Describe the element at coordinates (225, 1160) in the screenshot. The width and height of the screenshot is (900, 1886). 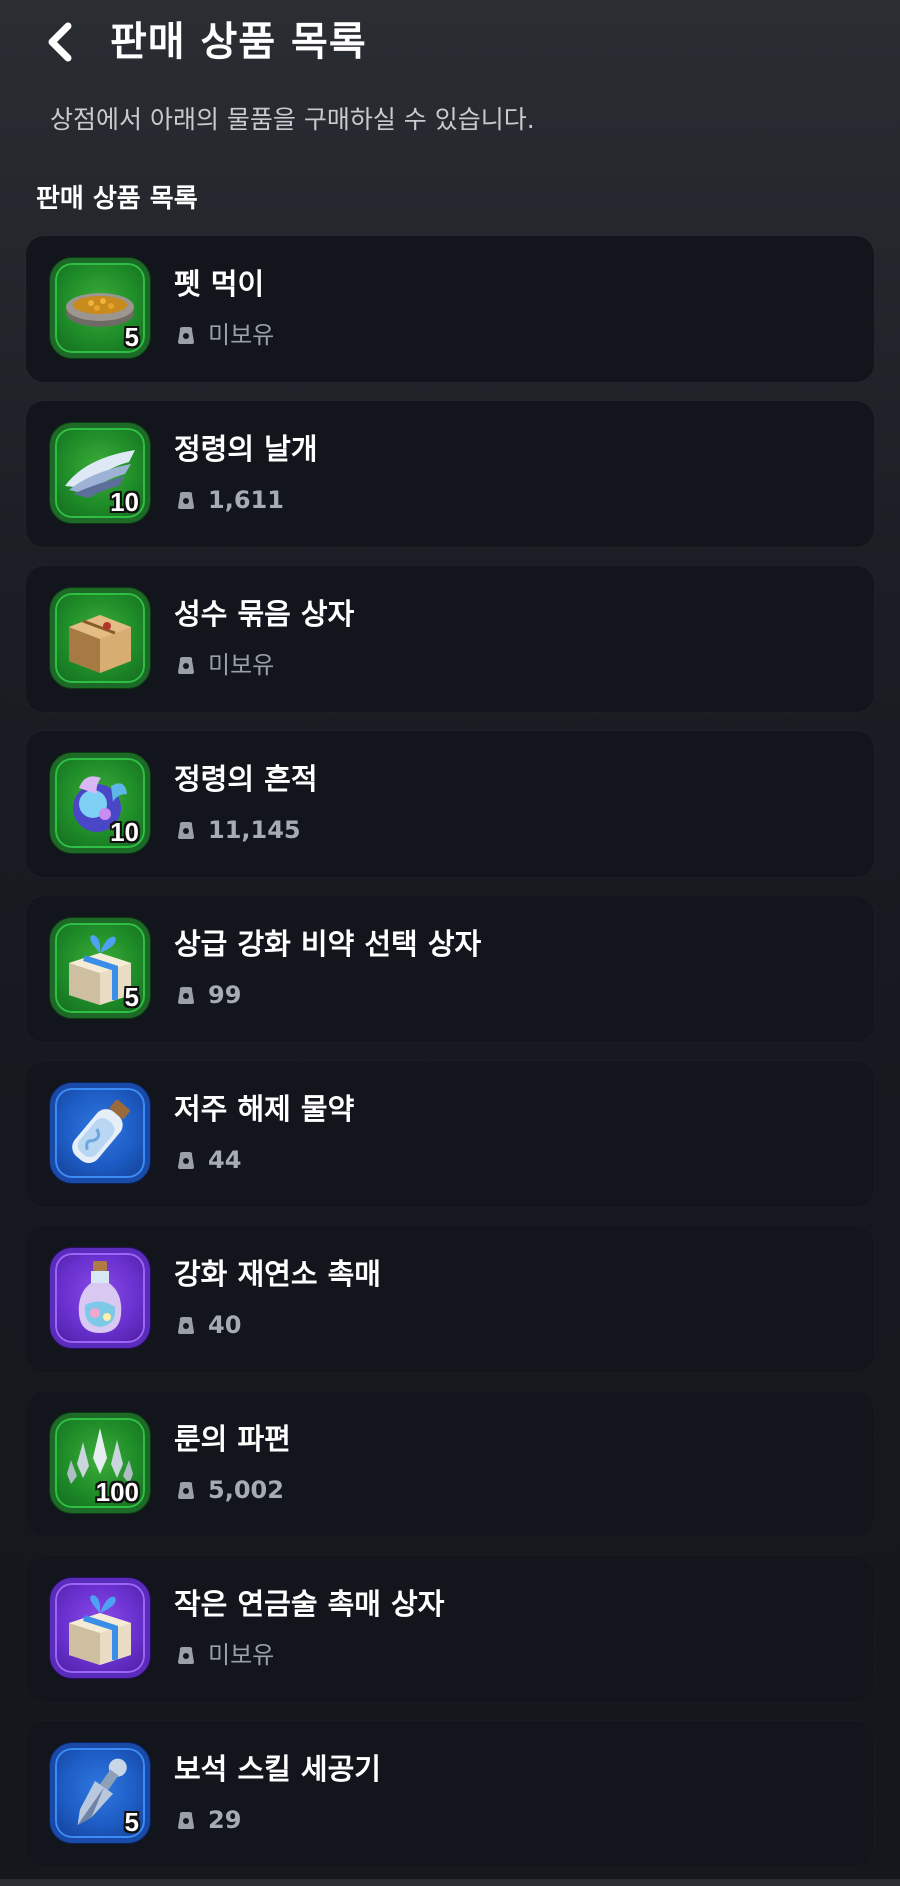
I see `owned-value: 44` at that location.